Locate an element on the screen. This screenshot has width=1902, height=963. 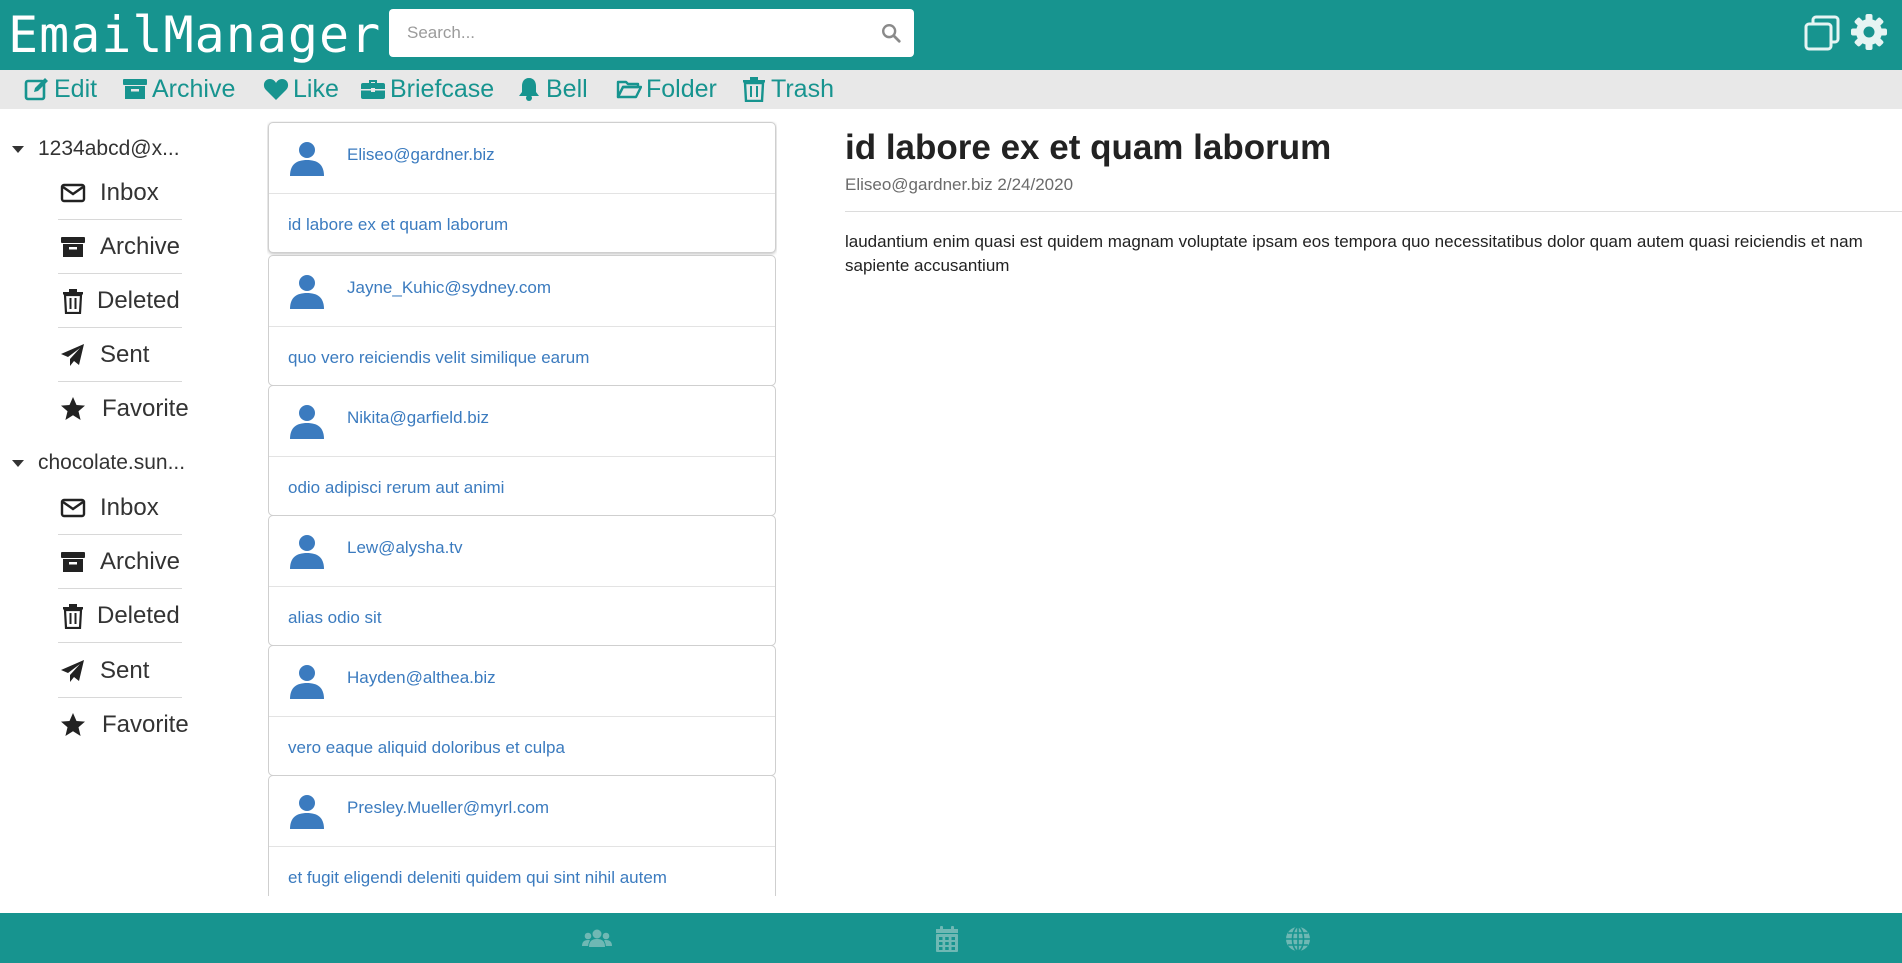
calendar-icon is located at coordinates (949, 939).